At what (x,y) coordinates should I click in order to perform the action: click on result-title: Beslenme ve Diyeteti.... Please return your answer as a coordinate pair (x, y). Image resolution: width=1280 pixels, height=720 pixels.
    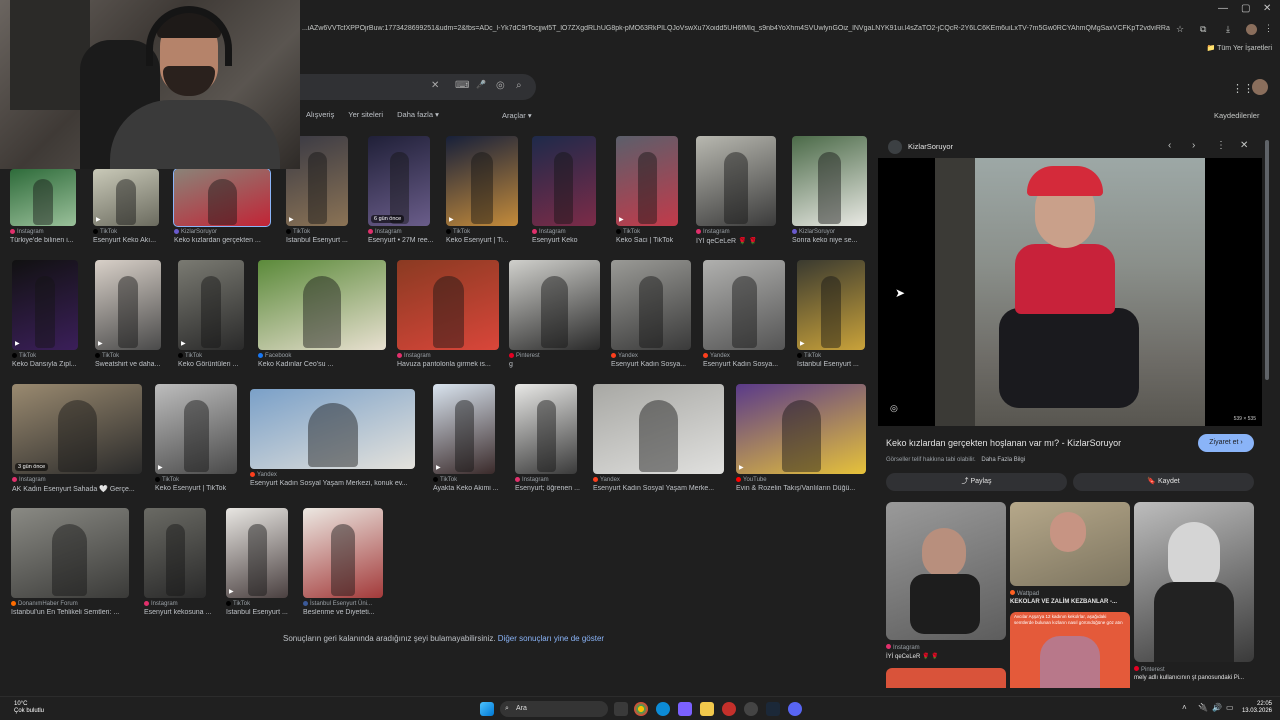
    Looking at the image, I should click on (339, 612).